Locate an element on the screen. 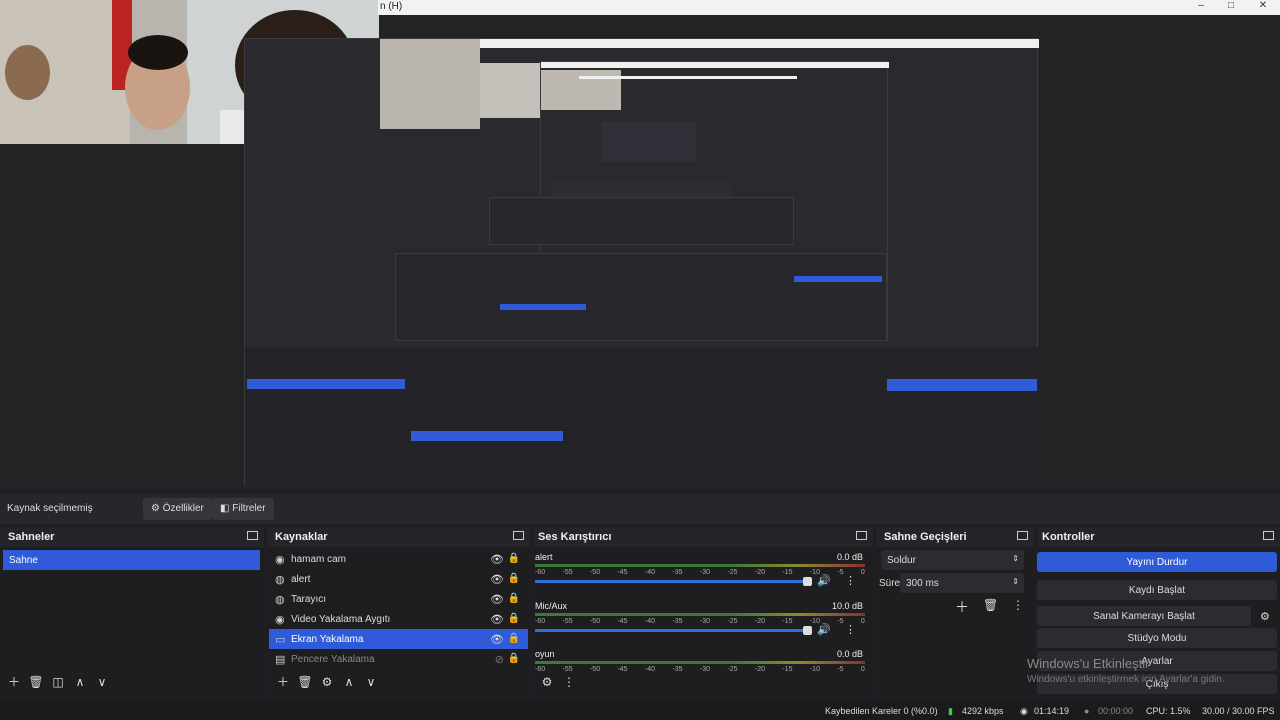  channel-db: 0.0 dB is located at coordinates (849, 557).